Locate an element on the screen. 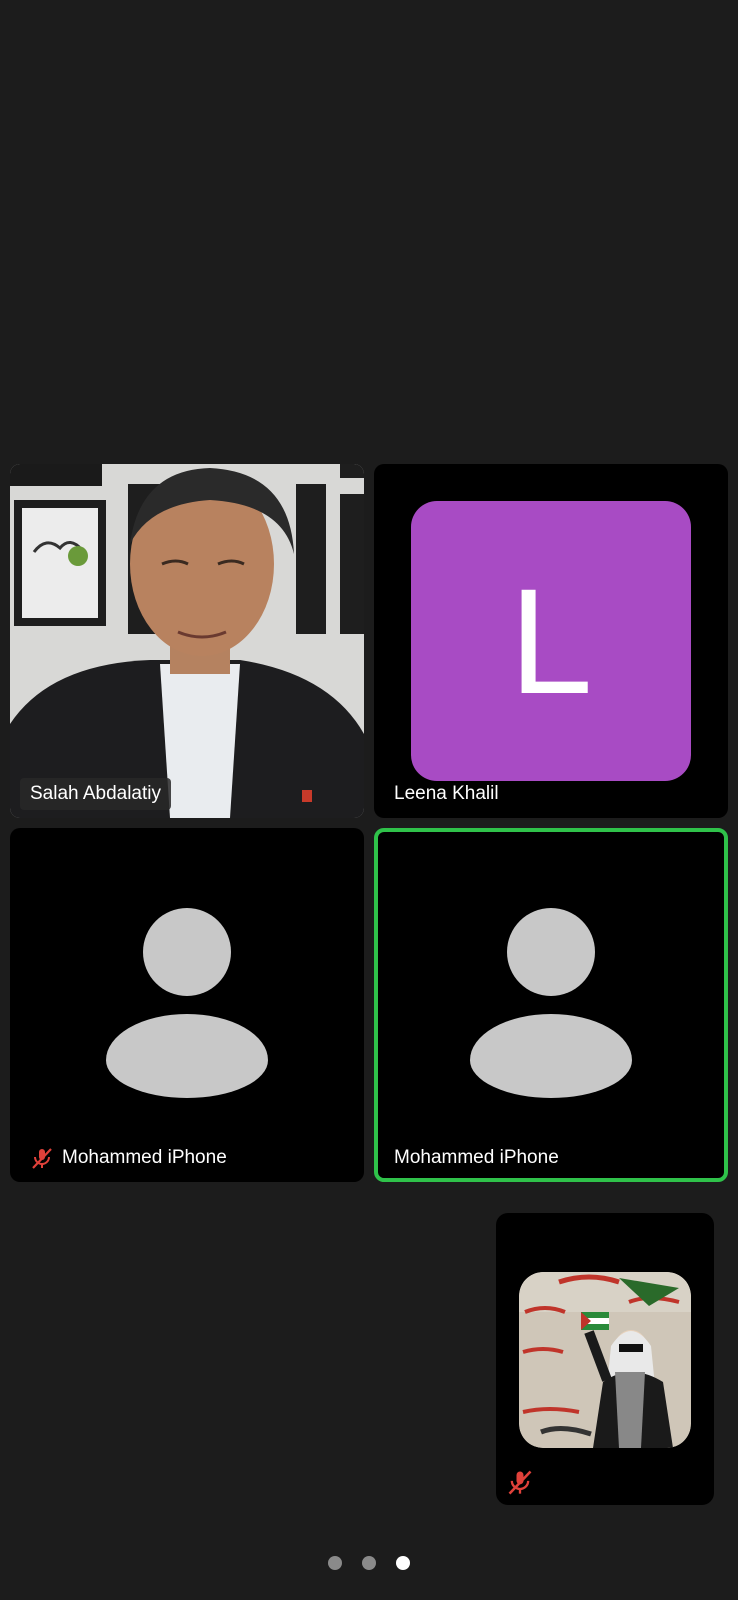 The image size is (738, 1600). avatar-initial: L is located at coordinates (551, 641).